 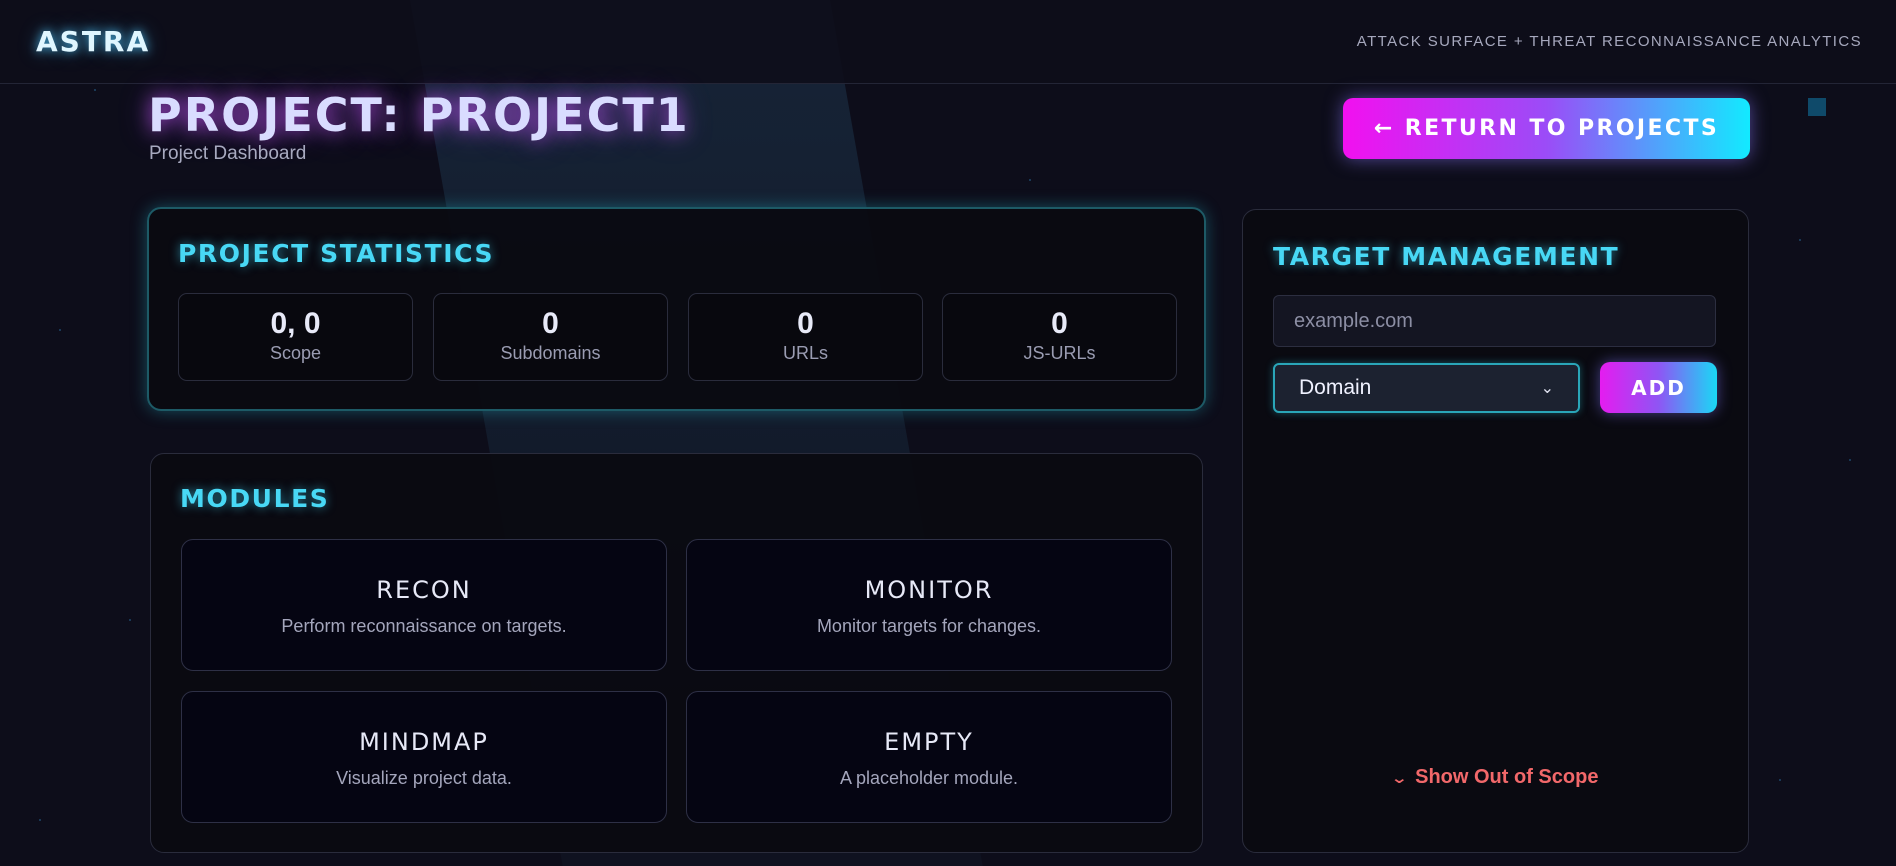 I want to click on module-description: A placeholder module., so click(x=929, y=778).